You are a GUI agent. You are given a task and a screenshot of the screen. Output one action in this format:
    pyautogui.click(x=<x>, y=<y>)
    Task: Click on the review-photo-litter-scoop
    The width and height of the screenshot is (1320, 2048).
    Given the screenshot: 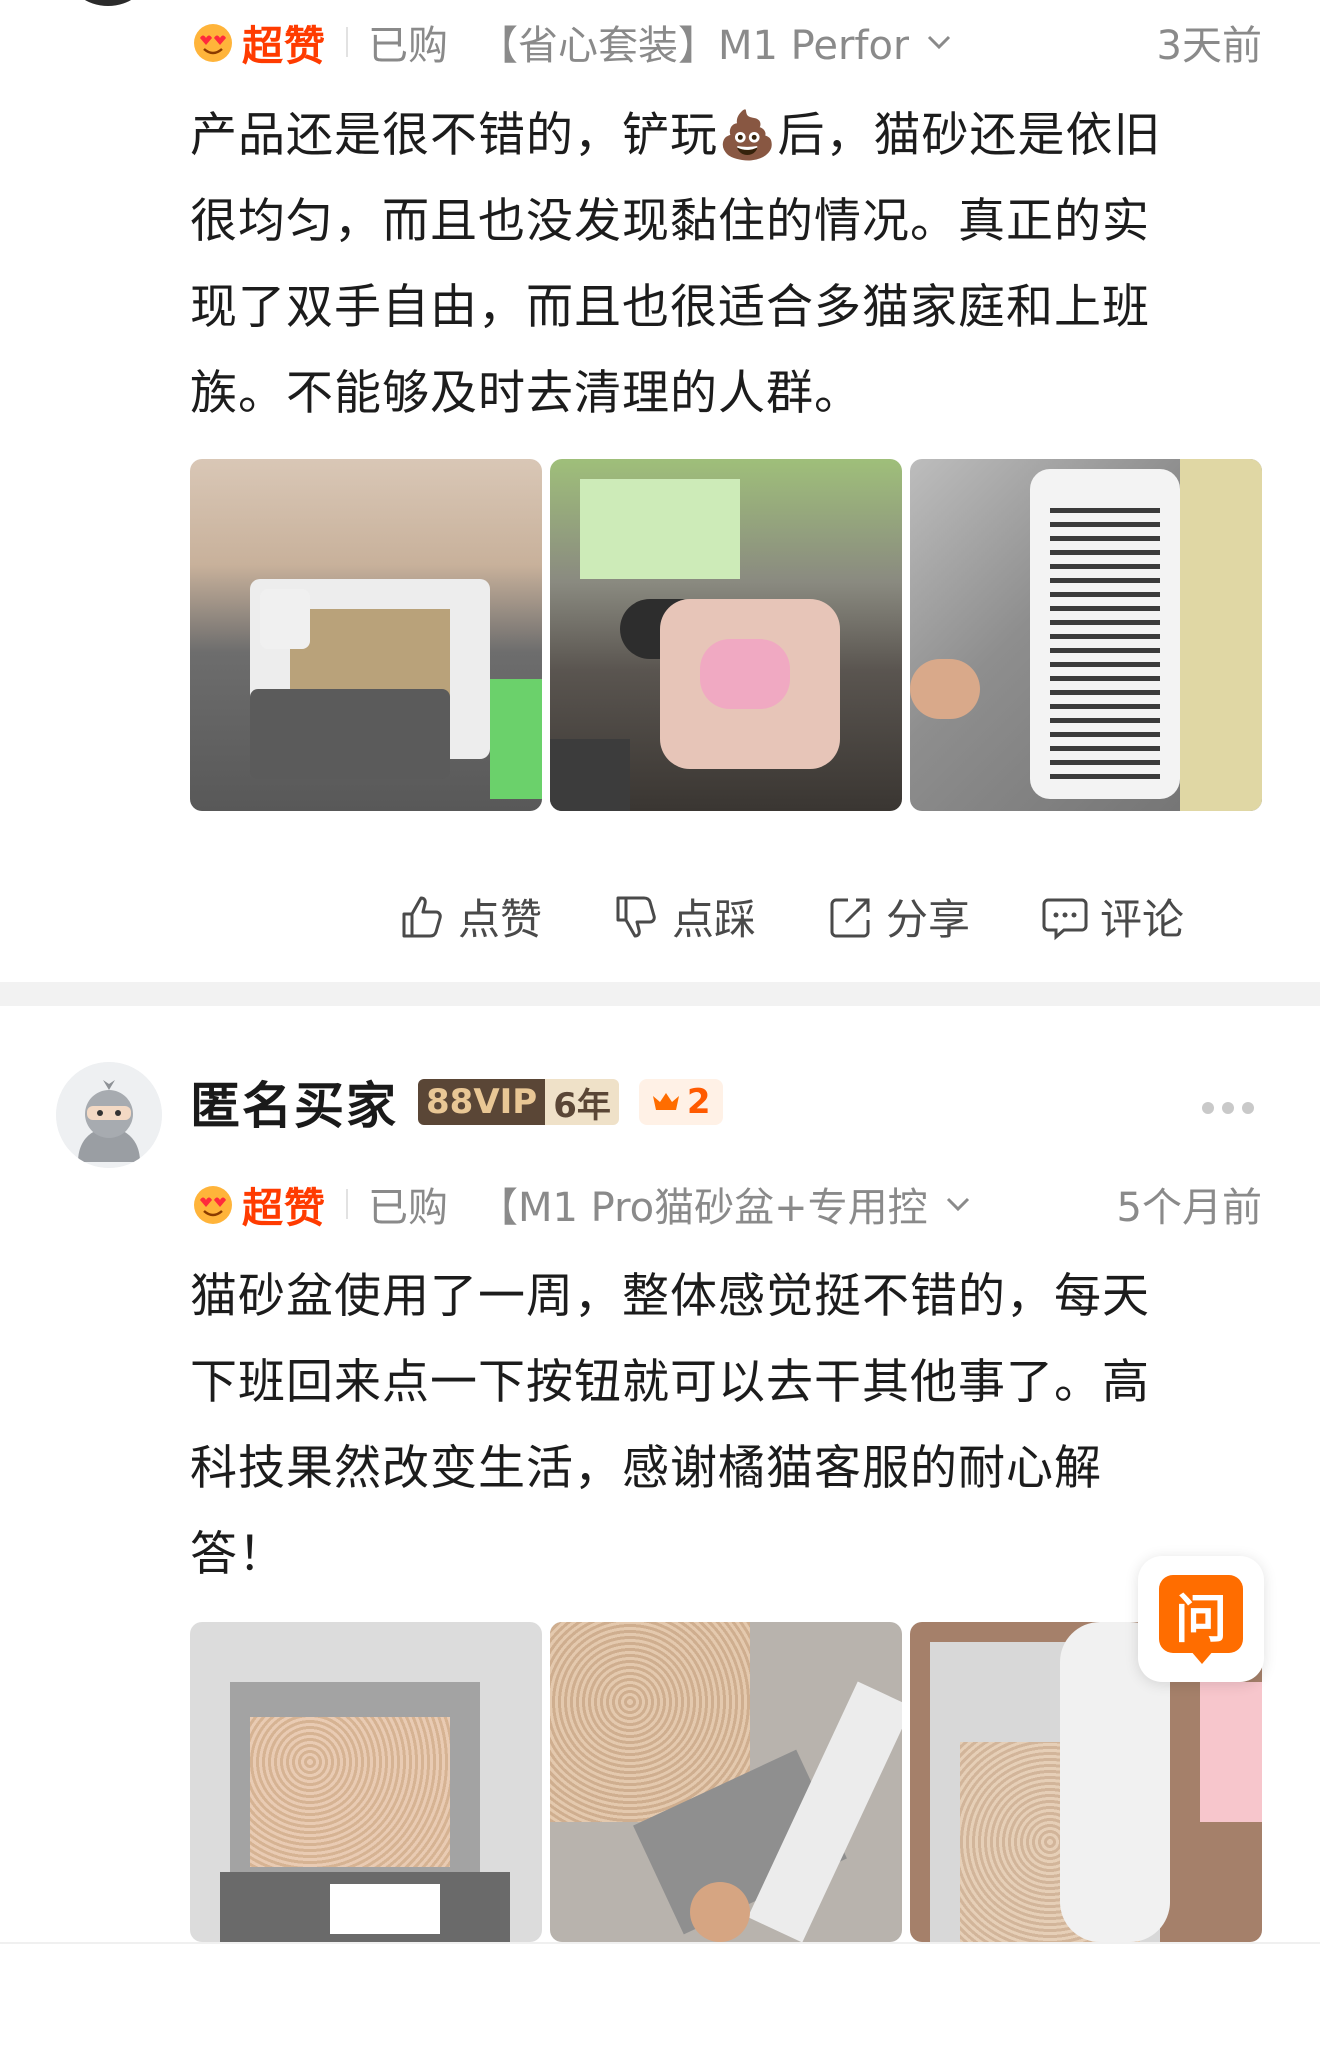 What is the action you would take?
    pyautogui.click(x=726, y=1782)
    